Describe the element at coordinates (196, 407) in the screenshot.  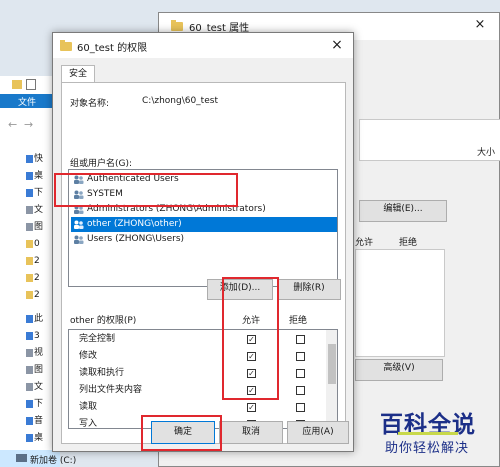
I see `permission-row: 读取 ✓` at that location.